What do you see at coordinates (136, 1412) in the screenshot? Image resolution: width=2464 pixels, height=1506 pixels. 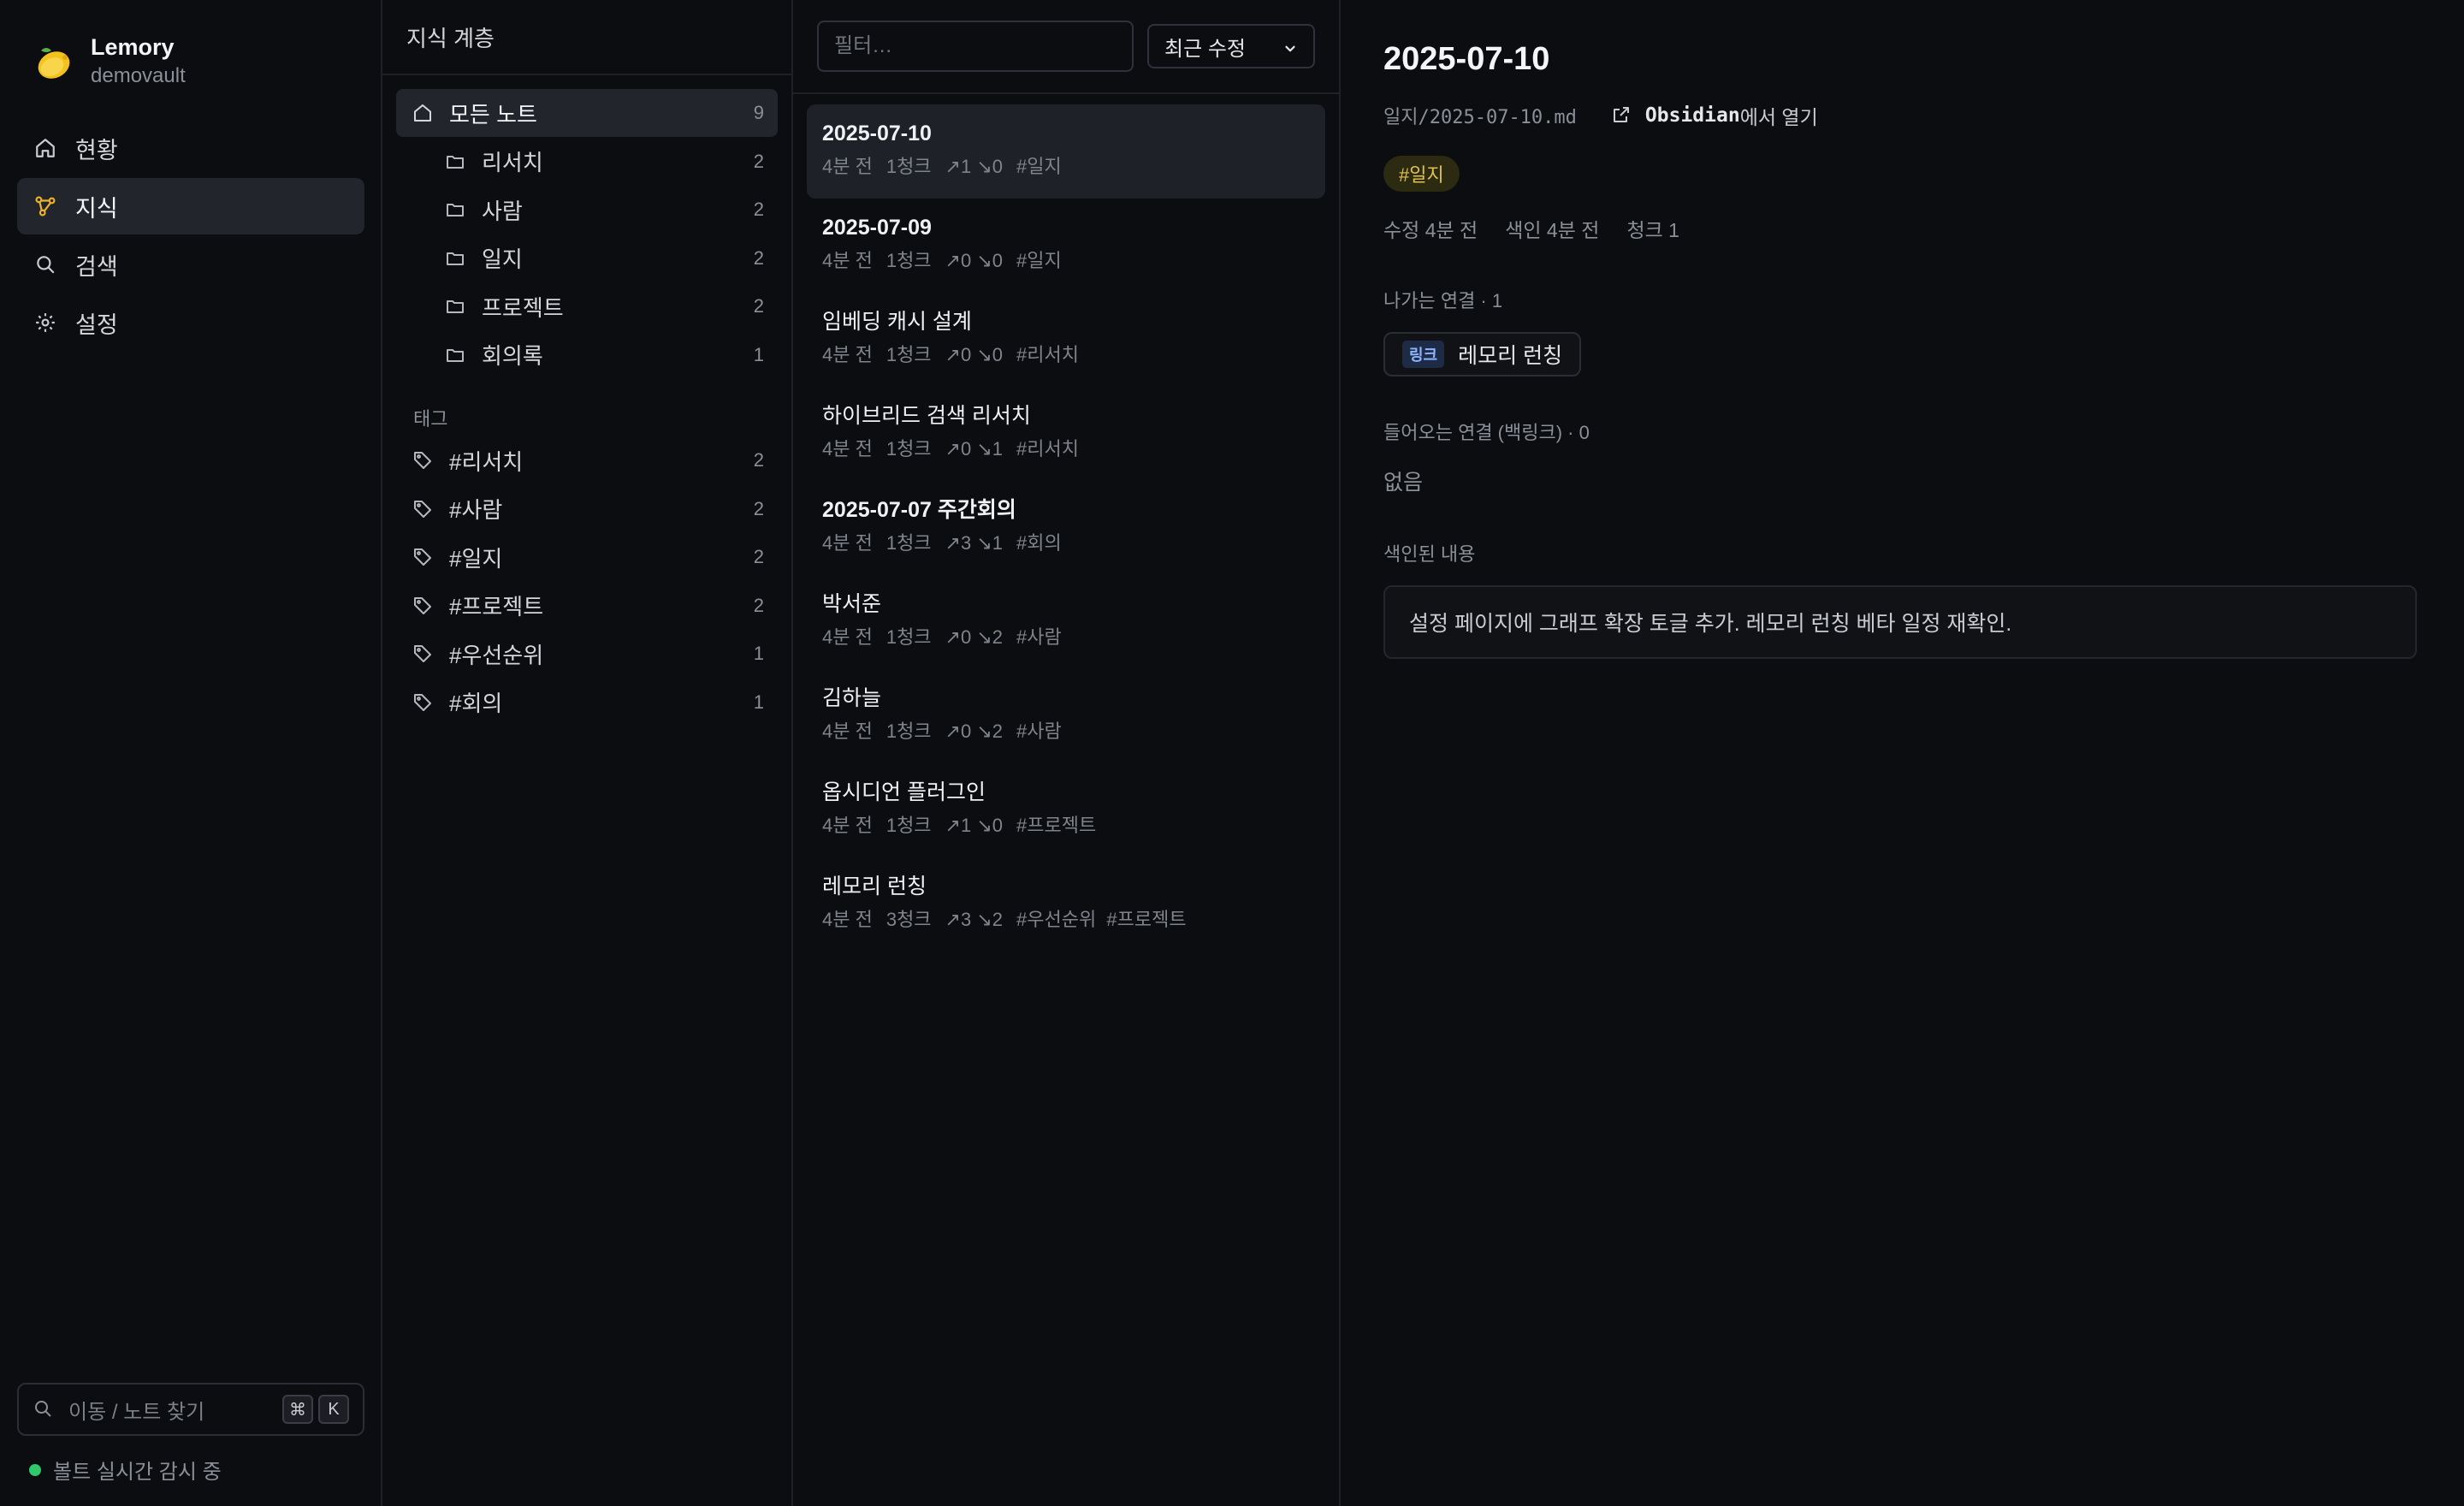 I see `quick-search-placeholder: 이동 / 노트 찾기` at bounding box center [136, 1412].